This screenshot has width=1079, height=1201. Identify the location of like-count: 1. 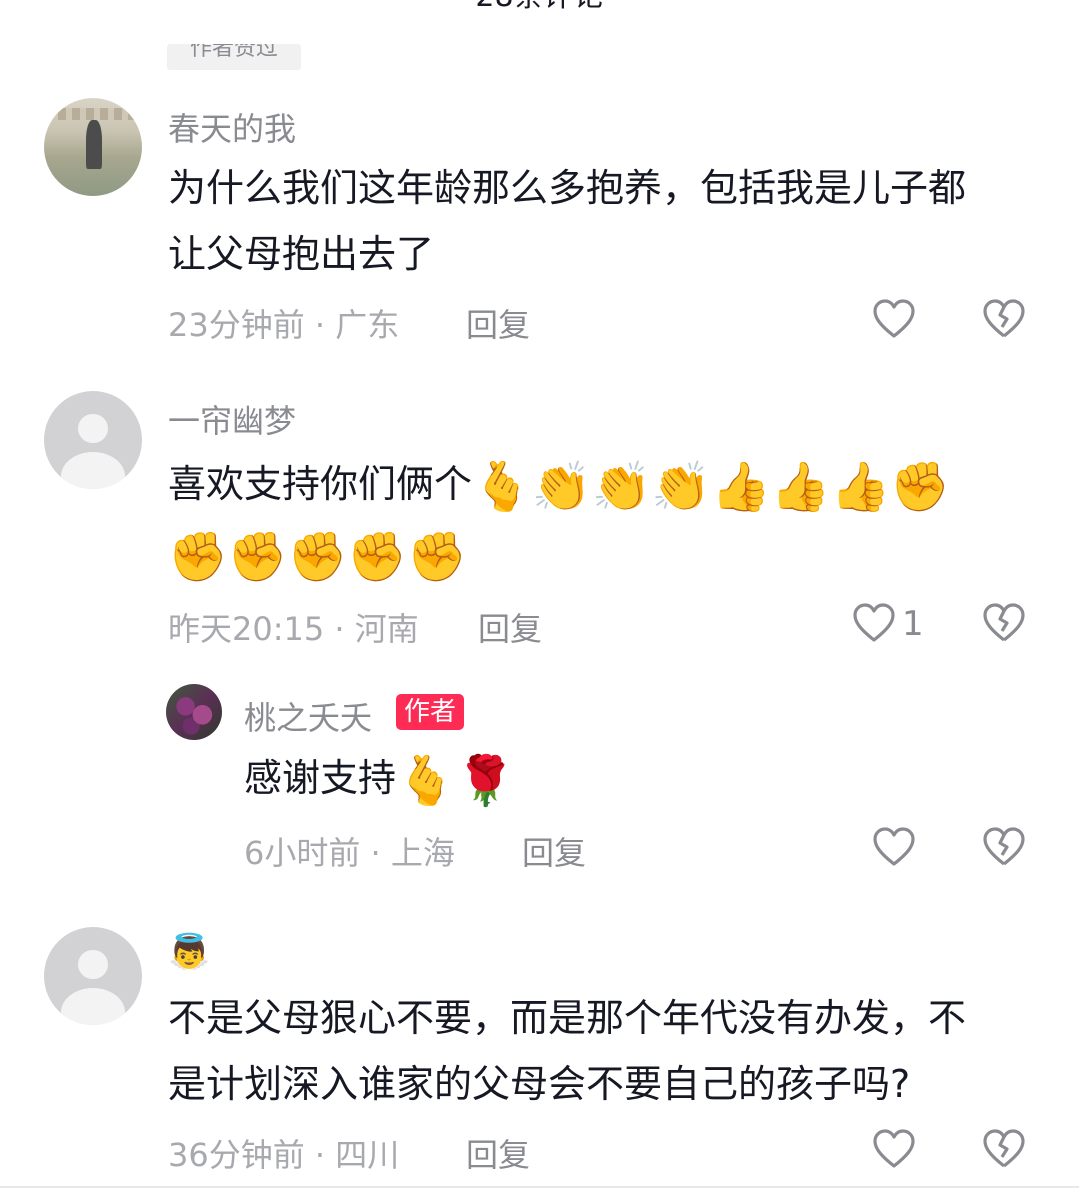
(913, 624).